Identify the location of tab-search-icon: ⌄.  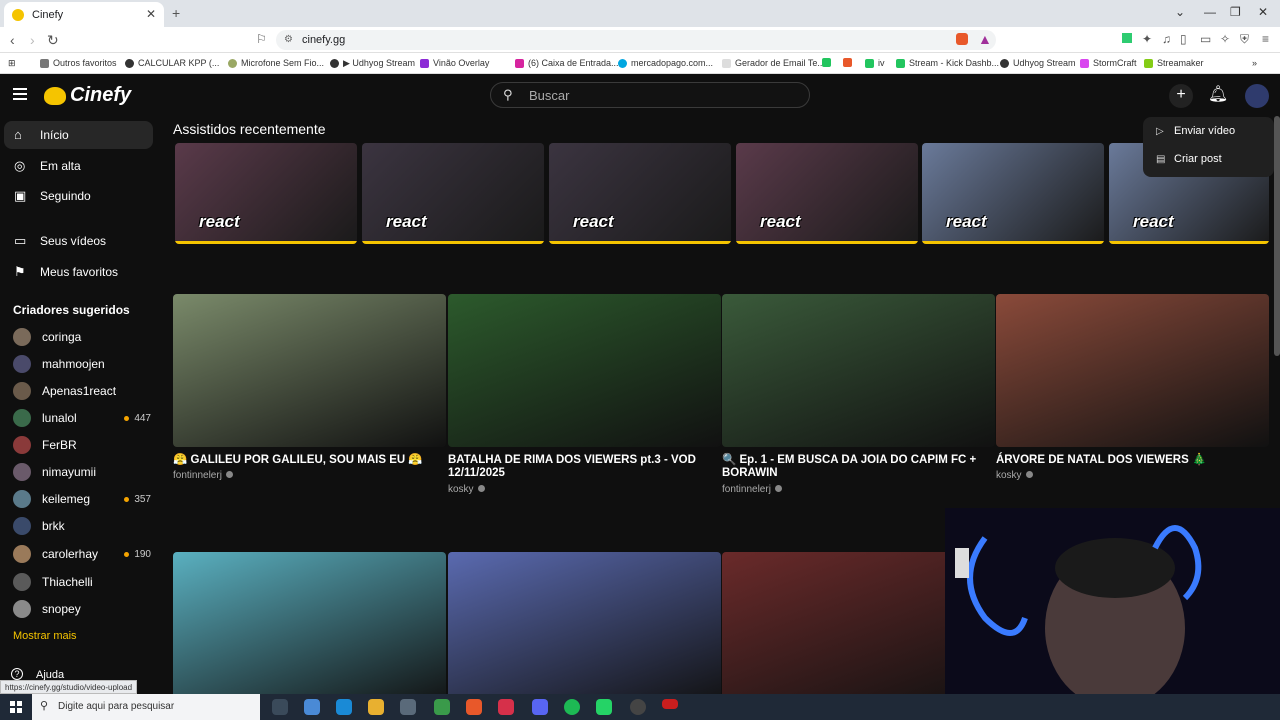
(1180, 12).